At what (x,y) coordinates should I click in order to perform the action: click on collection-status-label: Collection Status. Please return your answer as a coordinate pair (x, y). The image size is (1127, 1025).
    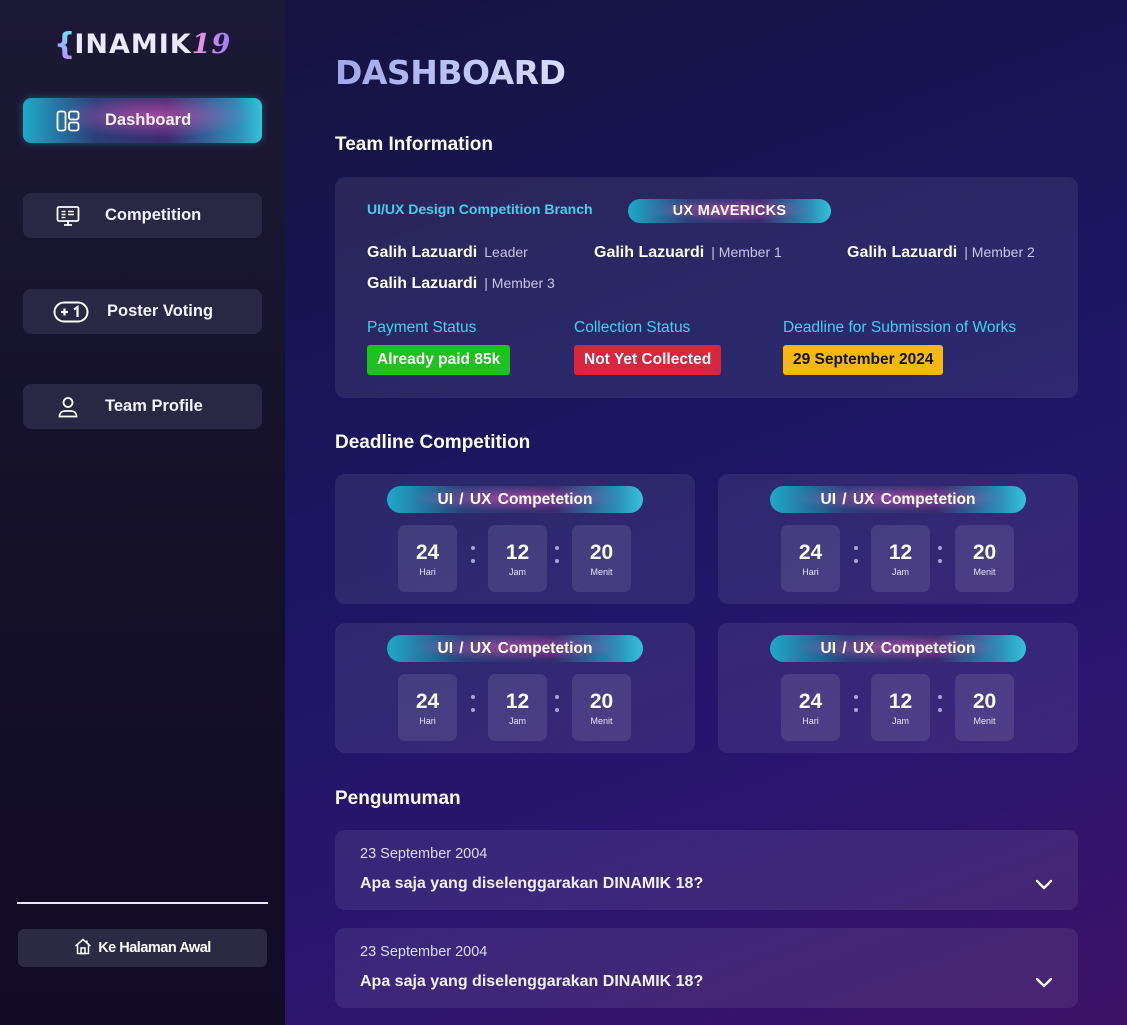
    Looking at the image, I should click on (632, 327).